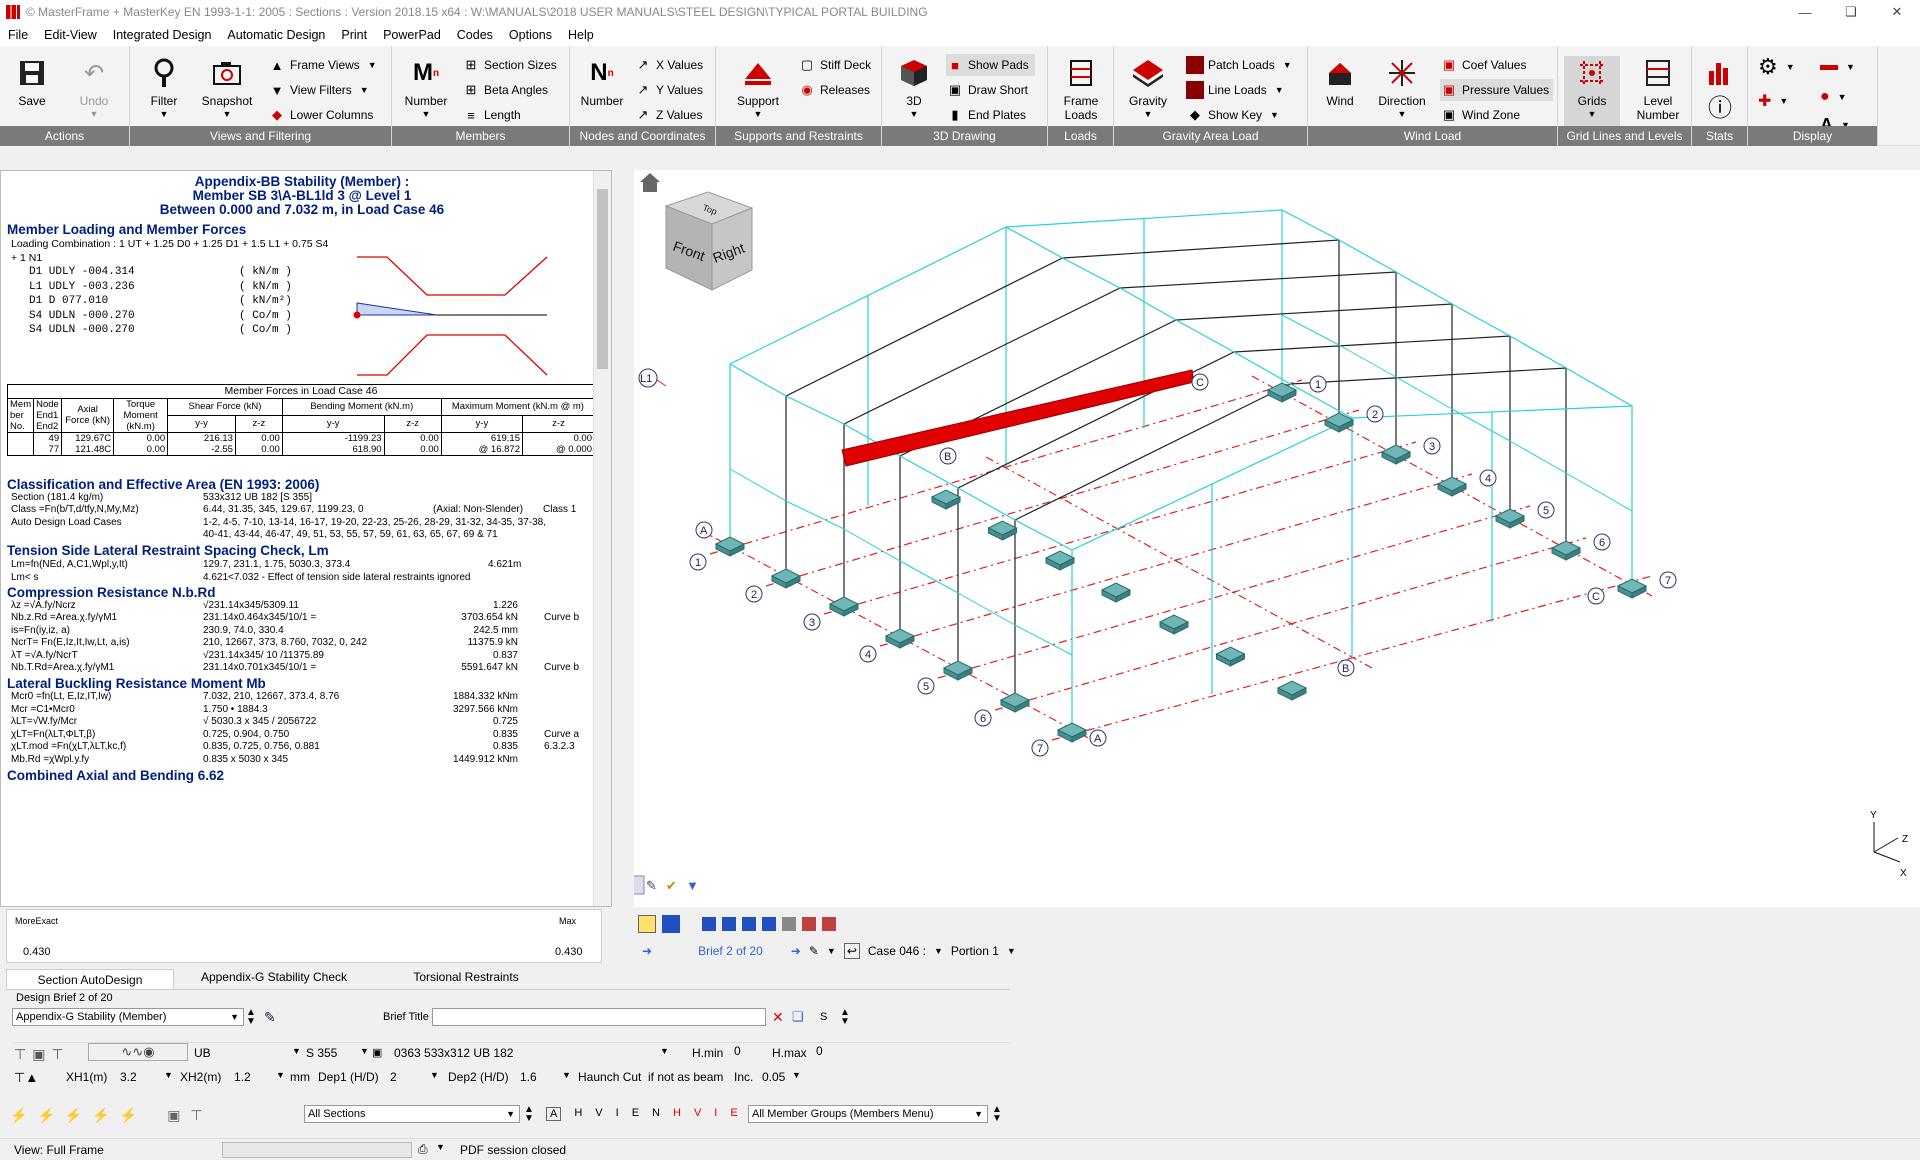 This screenshot has height=1160, width=1920. I want to click on section-sizes-button: ⊞ Section Sizes, so click(509, 65).